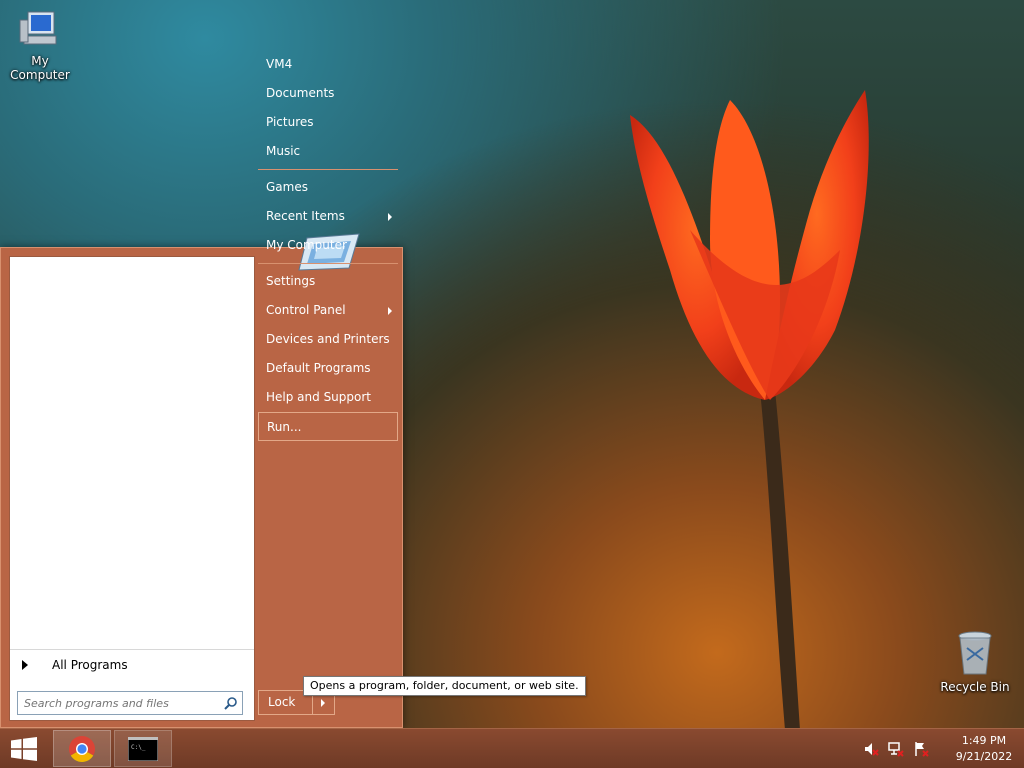 The height and width of the screenshot is (768, 1024). What do you see at coordinates (282, 702) in the screenshot?
I see `lock-label: Lock` at bounding box center [282, 702].